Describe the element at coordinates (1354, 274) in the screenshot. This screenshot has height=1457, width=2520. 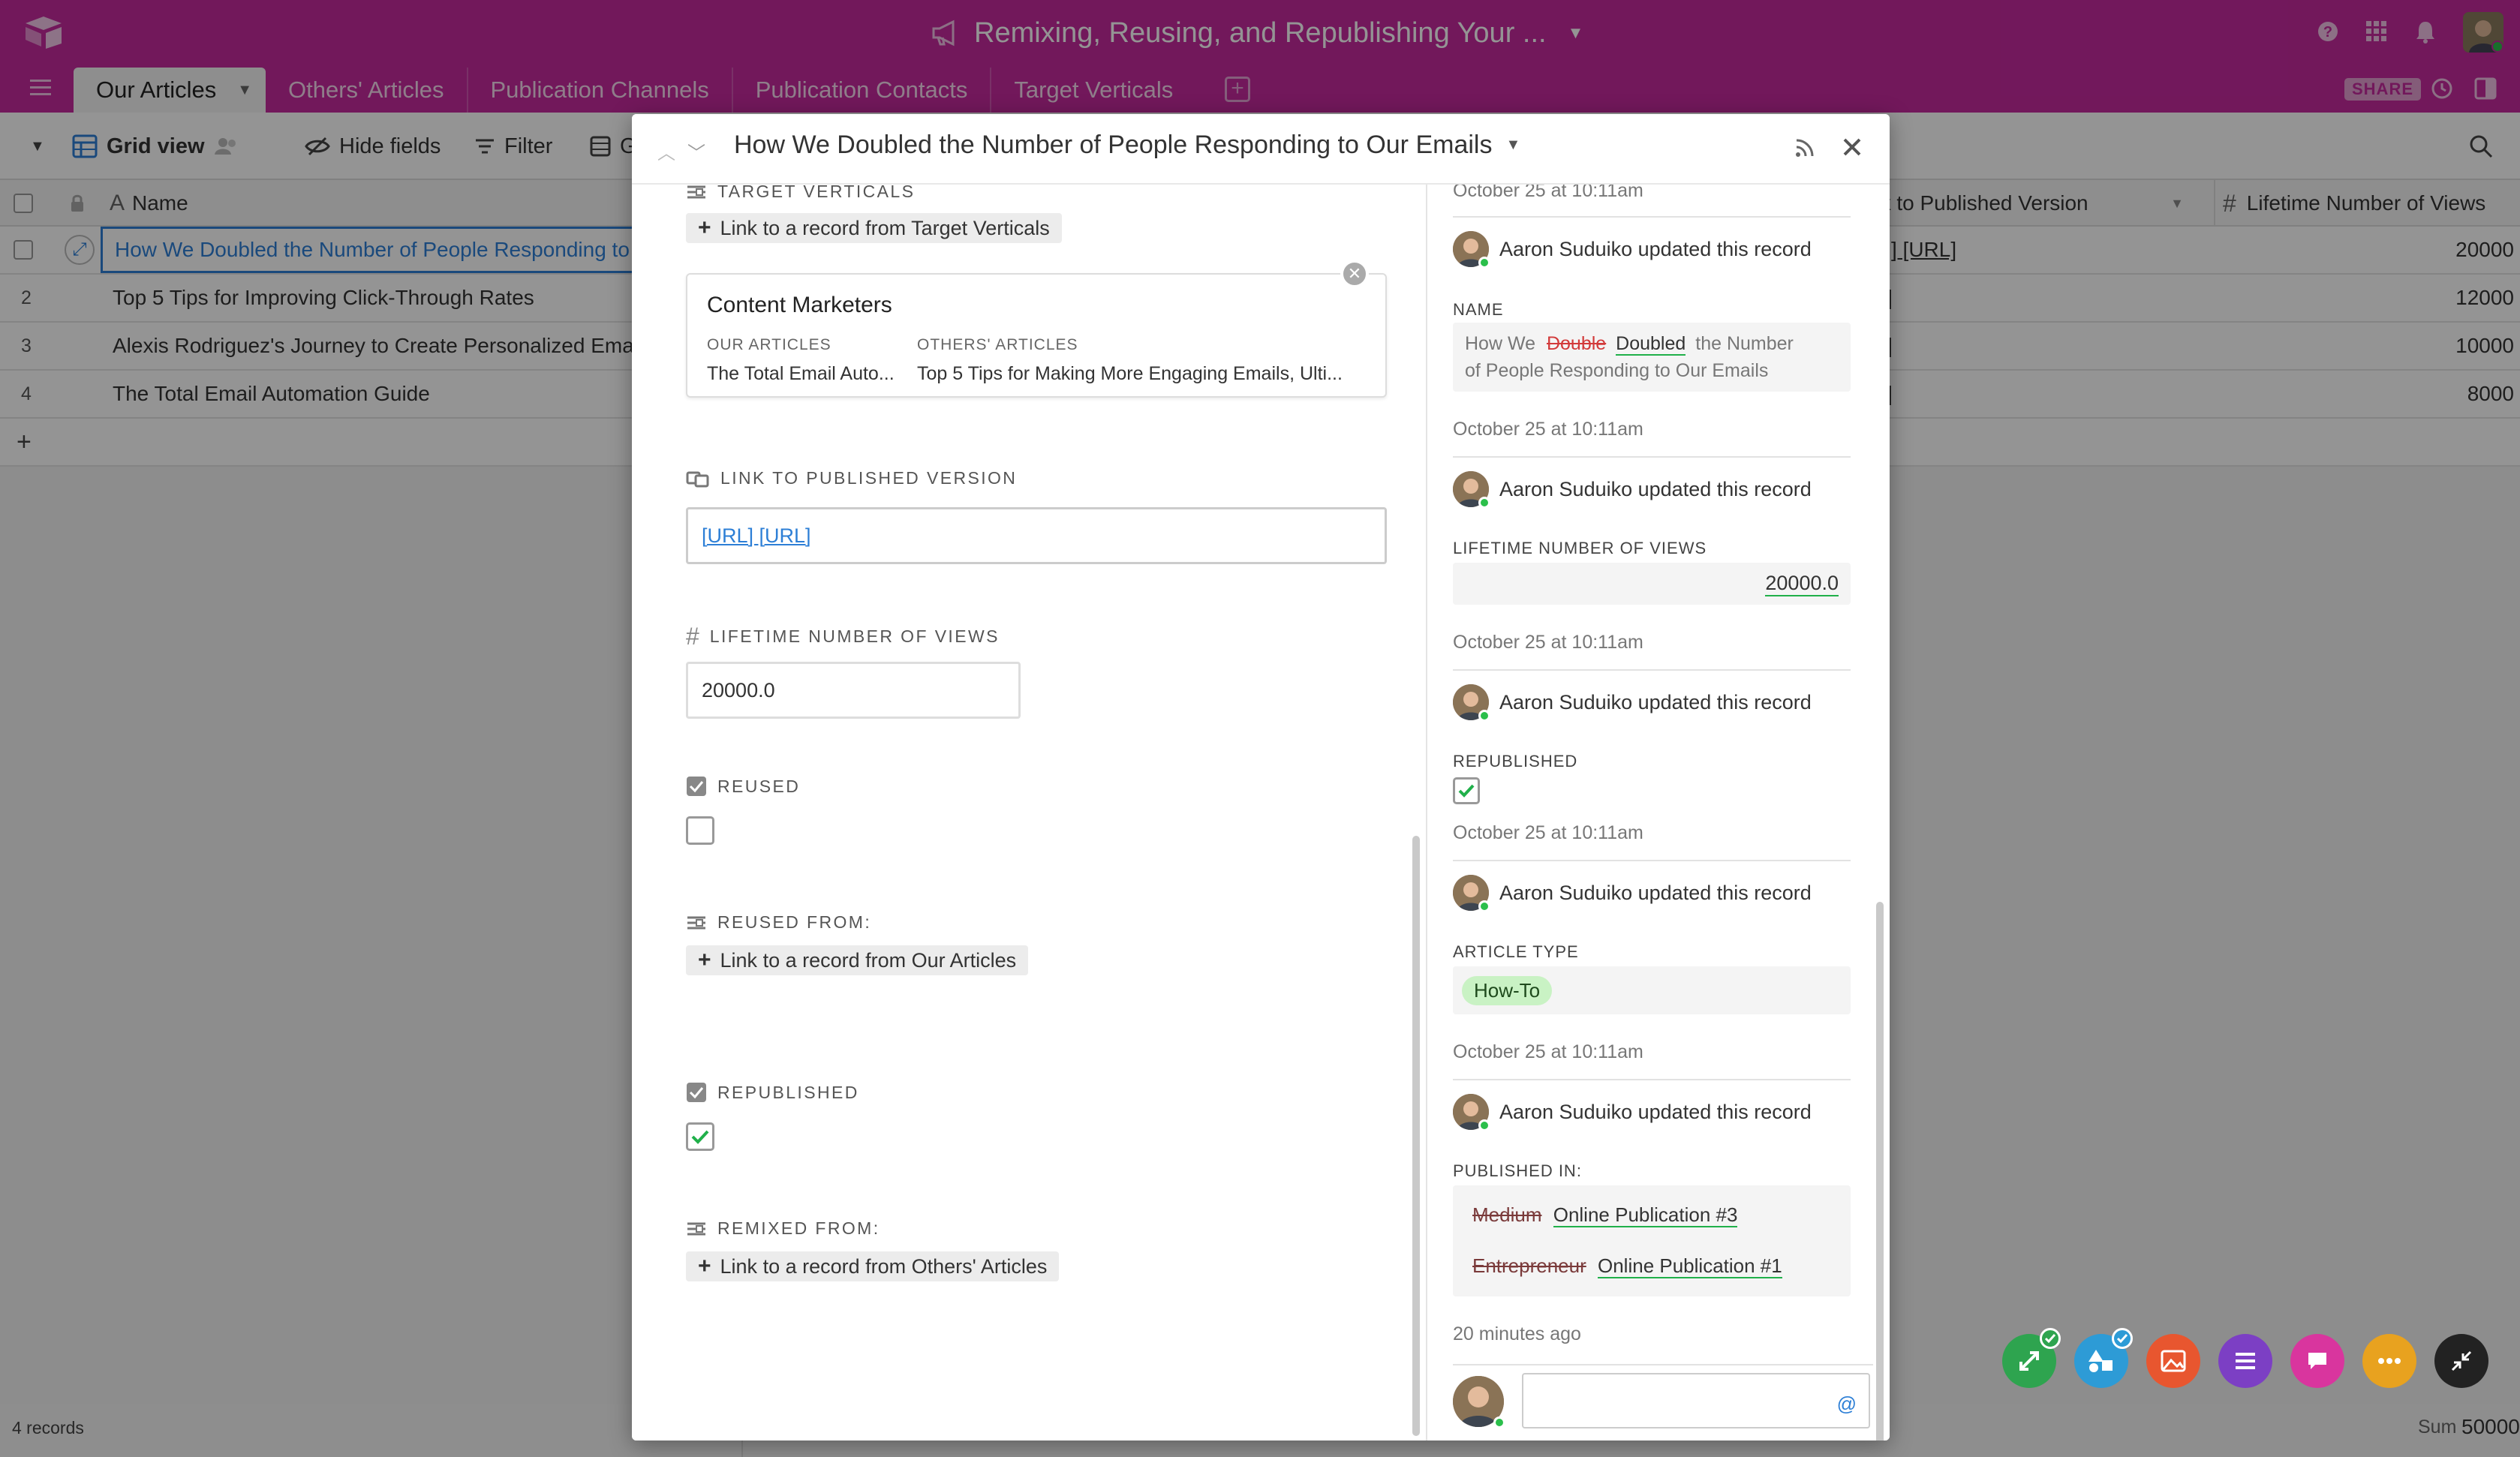
I see `remove-link-icon: ✕` at that location.